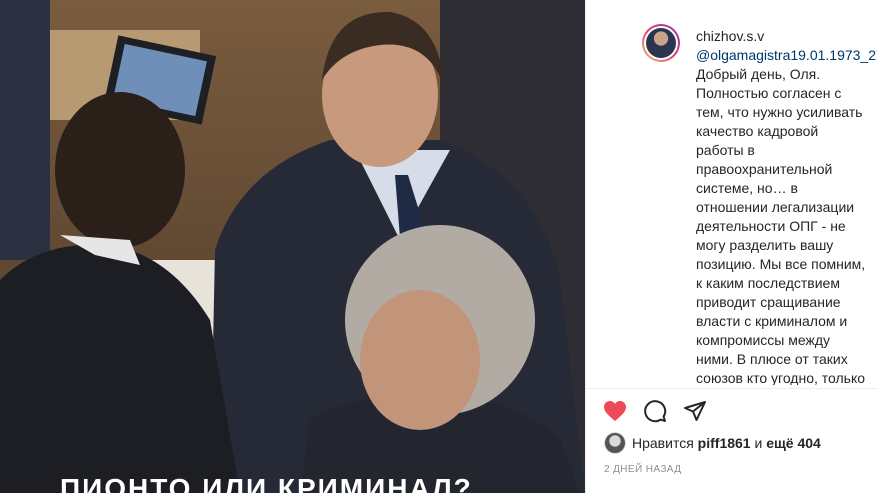 The width and height of the screenshot is (877, 493). I want to click on share-icon, so click(695, 411).